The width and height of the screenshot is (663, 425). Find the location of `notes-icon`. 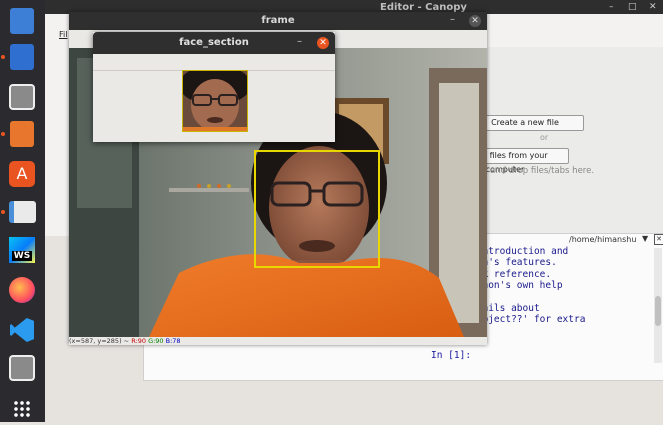

notes-icon is located at coordinates (22, 212).